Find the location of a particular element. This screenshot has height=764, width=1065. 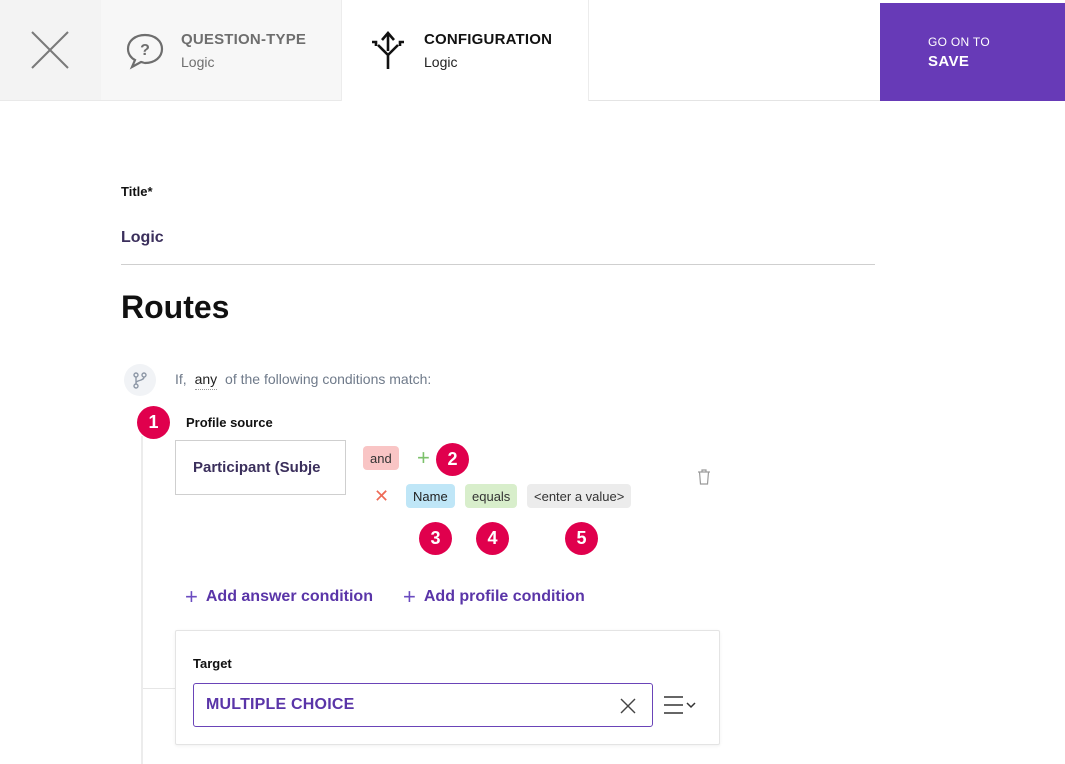

match-mode-selector: any is located at coordinates (206, 380).